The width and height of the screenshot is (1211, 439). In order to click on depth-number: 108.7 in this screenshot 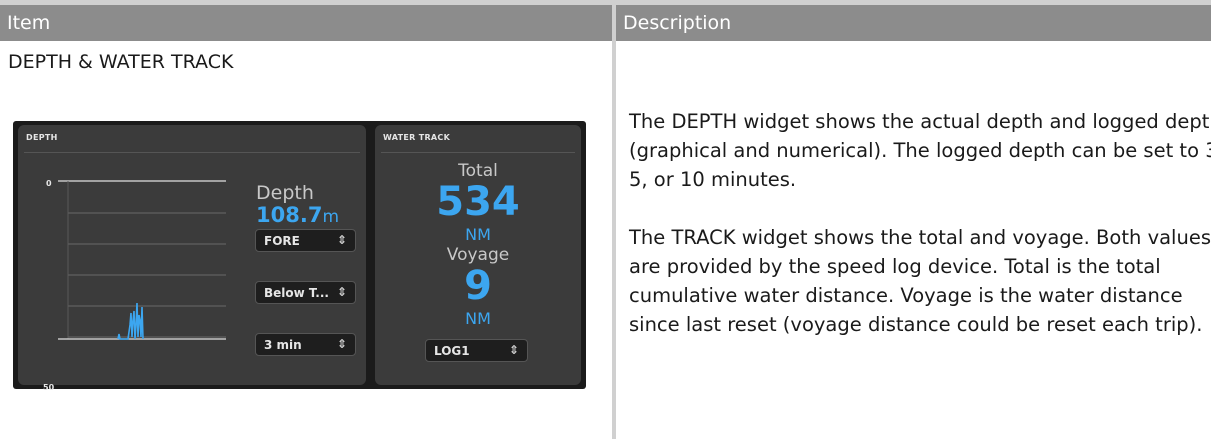, I will do `click(289, 215)`.